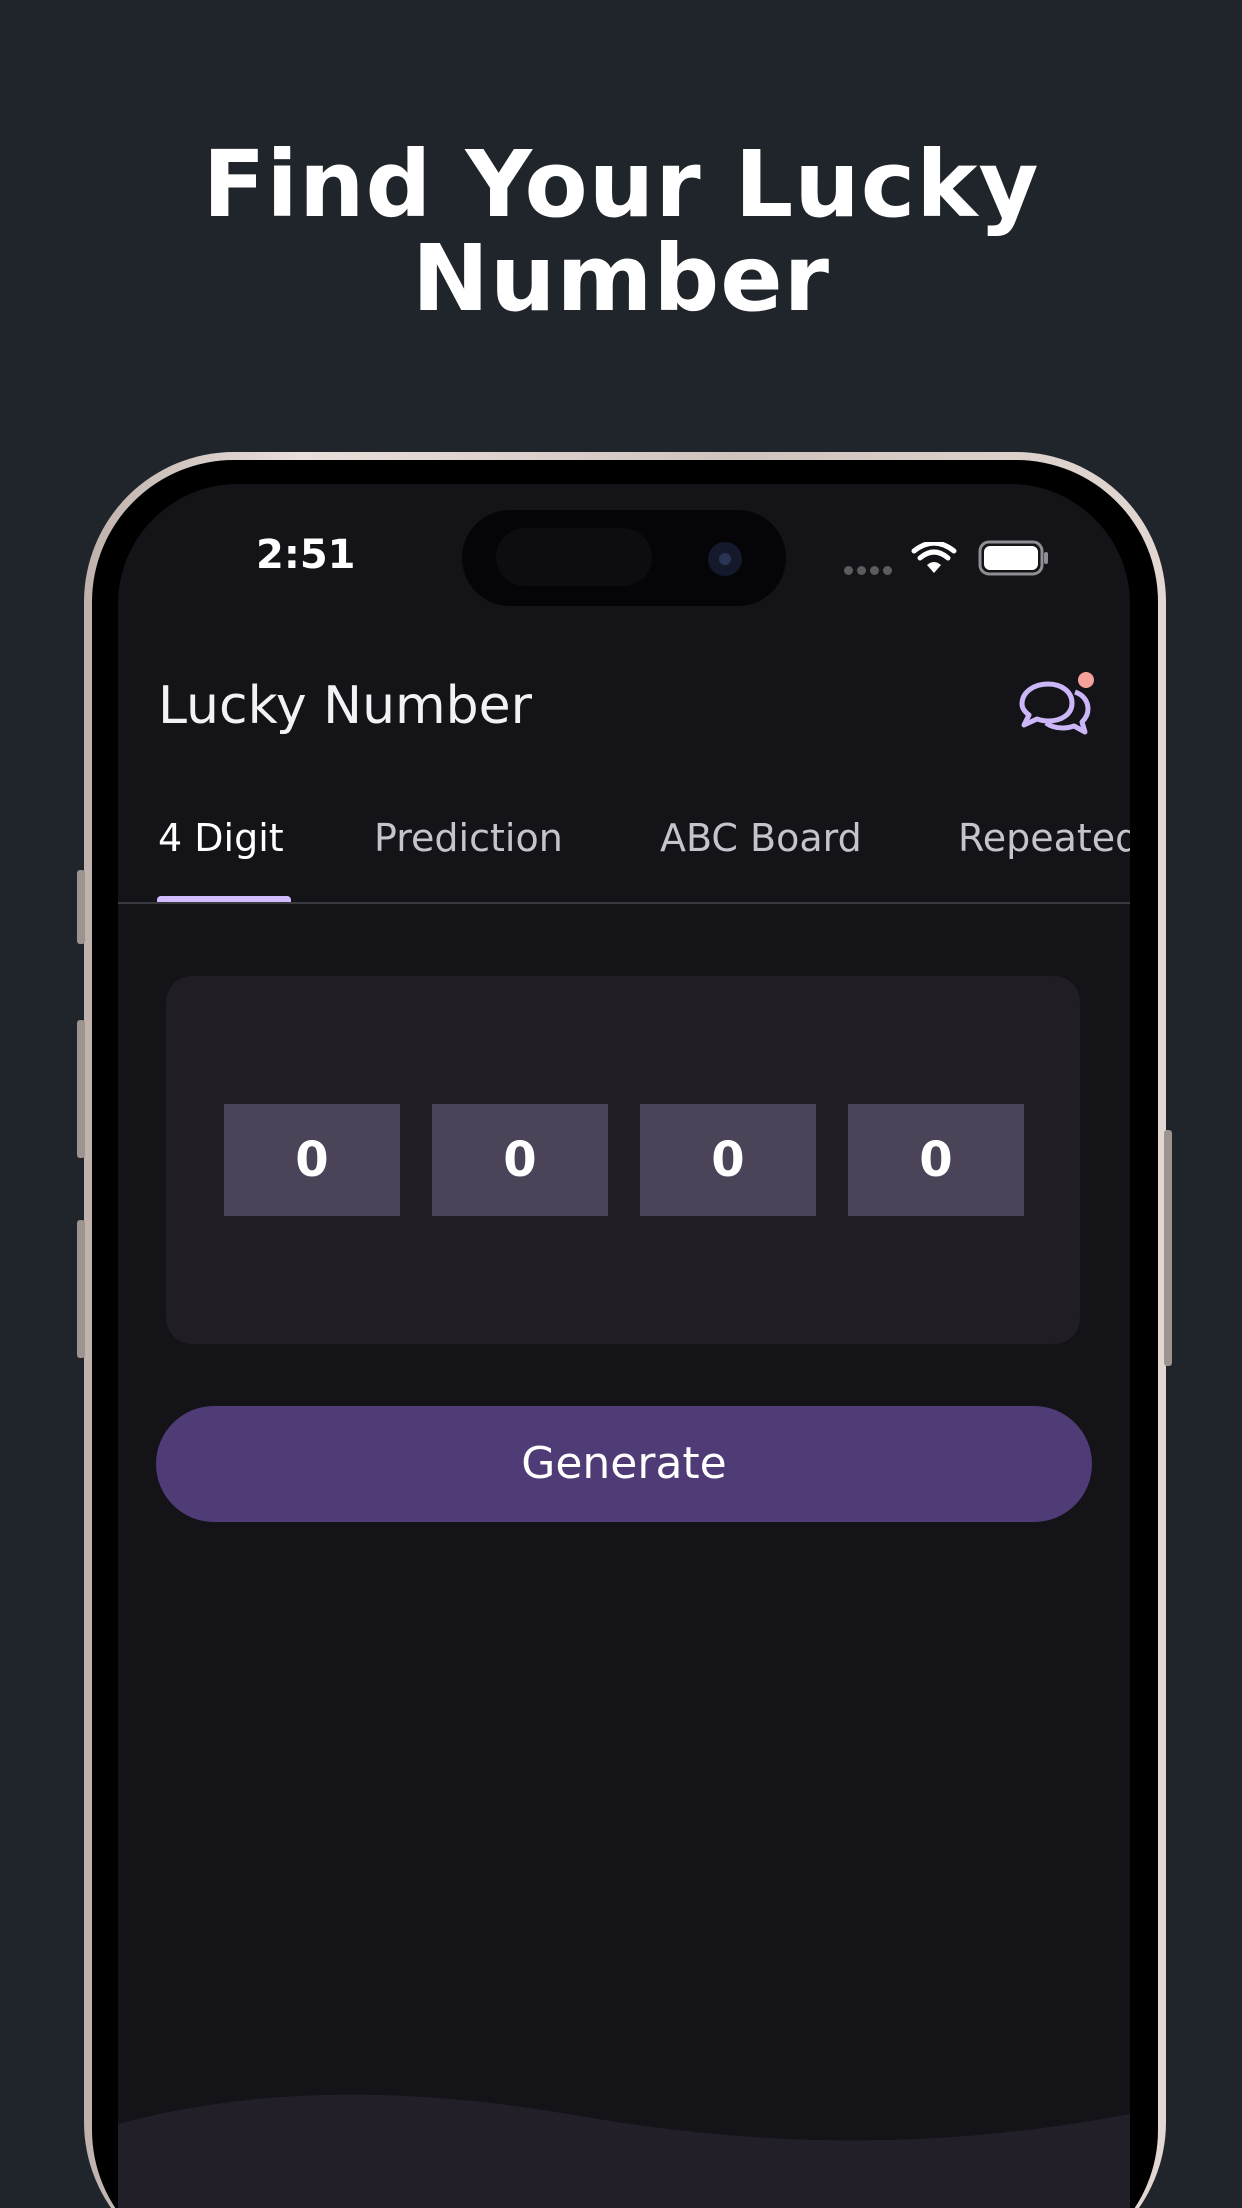 The image size is (1242, 2208). I want to click on battery-icon, so click(1013, 558).